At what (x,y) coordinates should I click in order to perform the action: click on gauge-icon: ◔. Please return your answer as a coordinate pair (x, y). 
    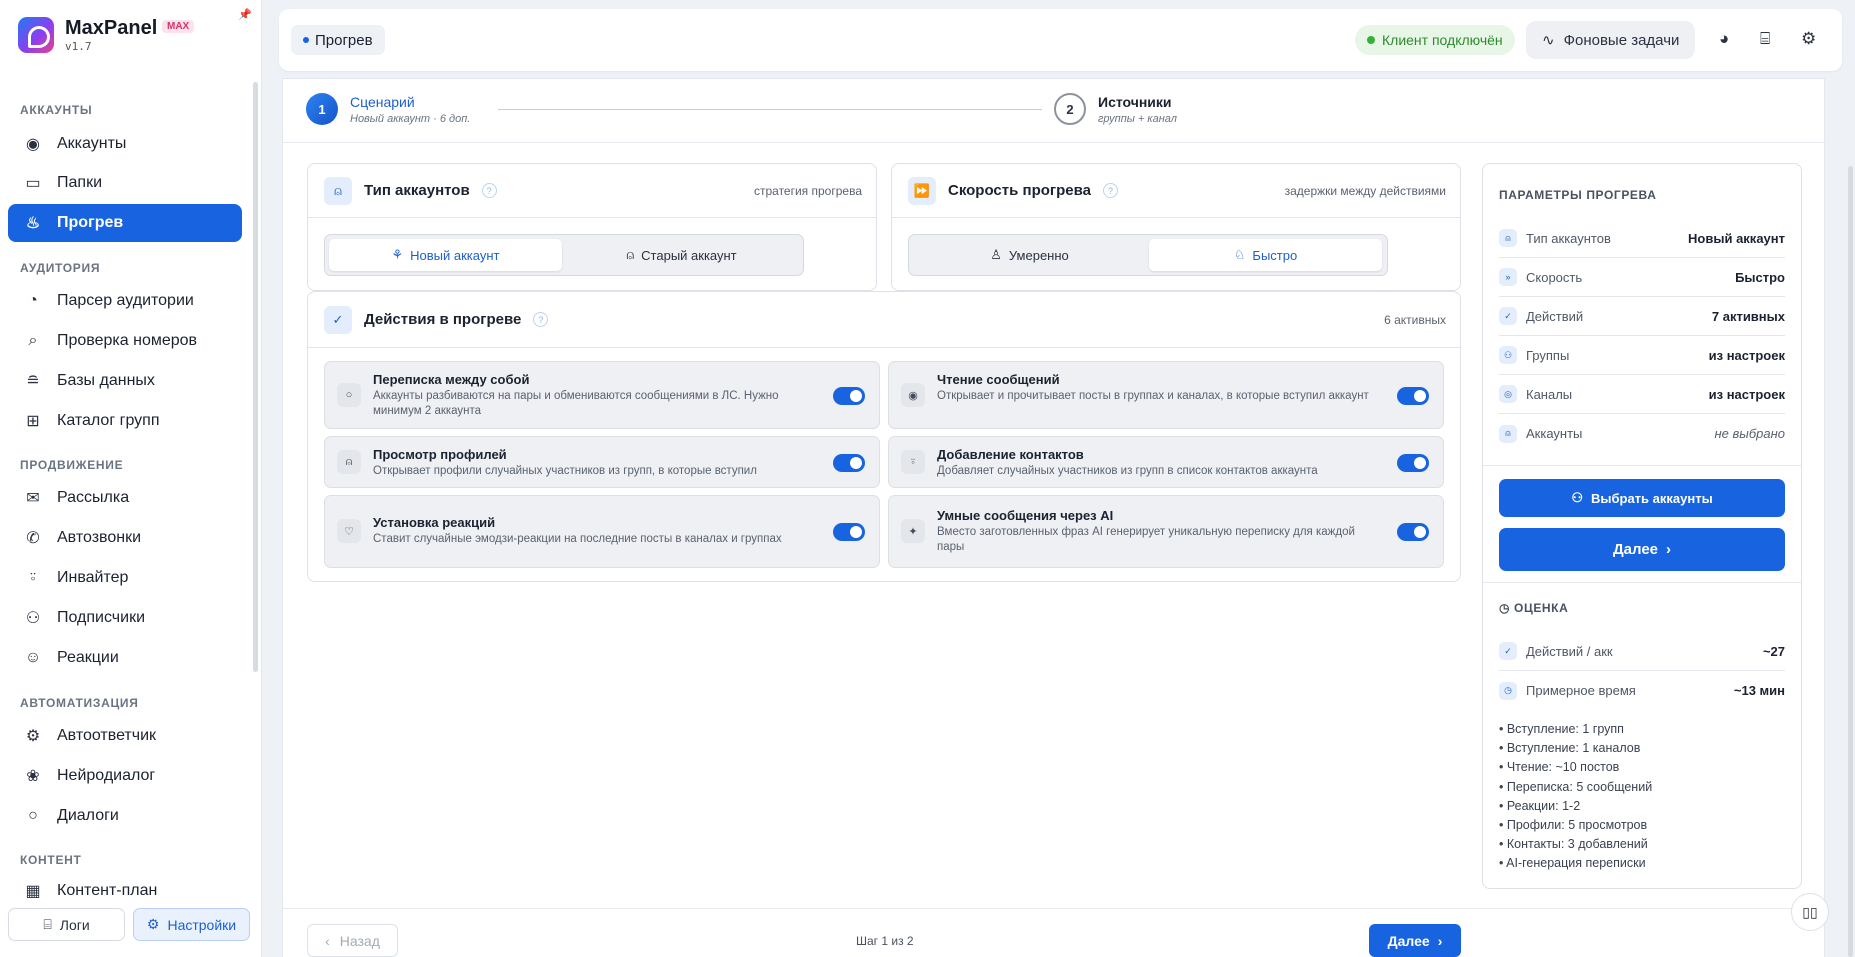
    Looking at the image, I should click on (33, 300).